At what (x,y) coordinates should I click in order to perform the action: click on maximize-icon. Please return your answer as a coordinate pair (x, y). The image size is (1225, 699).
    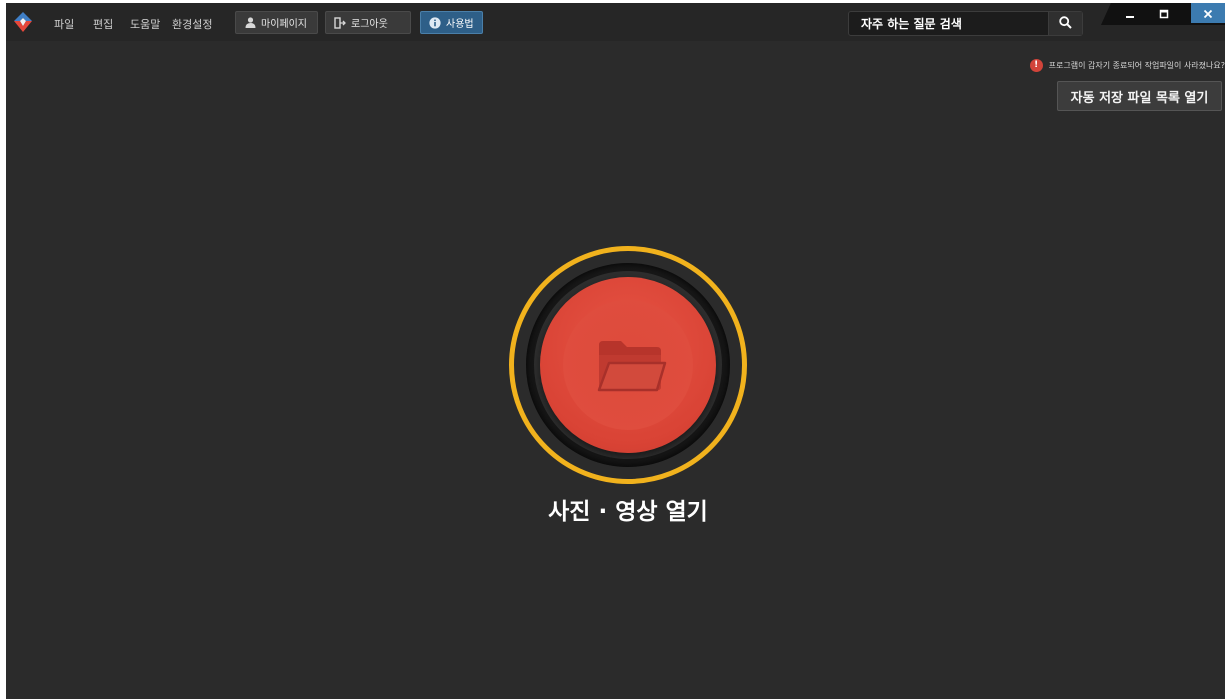
    Looking at the image, I should click on (1164, 13).